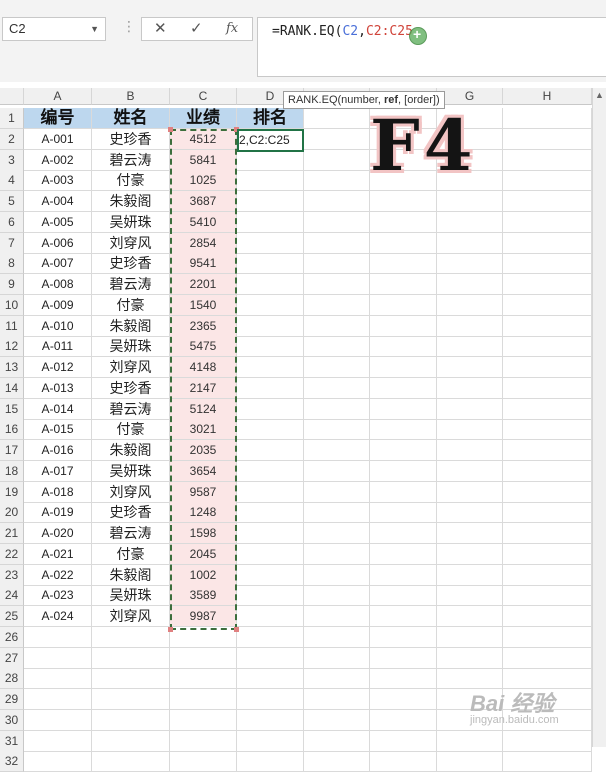 Image resolution: width=606 pixels, height=772 pixels. I want to click on value-cell: 5410, so click(203, 222).